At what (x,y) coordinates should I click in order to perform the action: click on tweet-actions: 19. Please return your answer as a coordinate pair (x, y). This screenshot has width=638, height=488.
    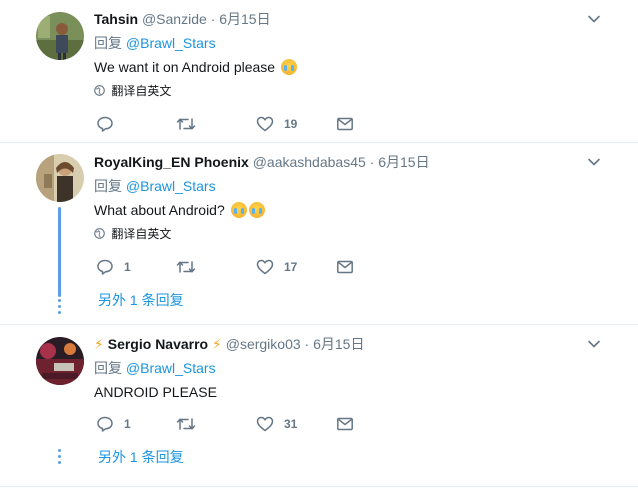
    Looking at the image, I should click on (234, 124).